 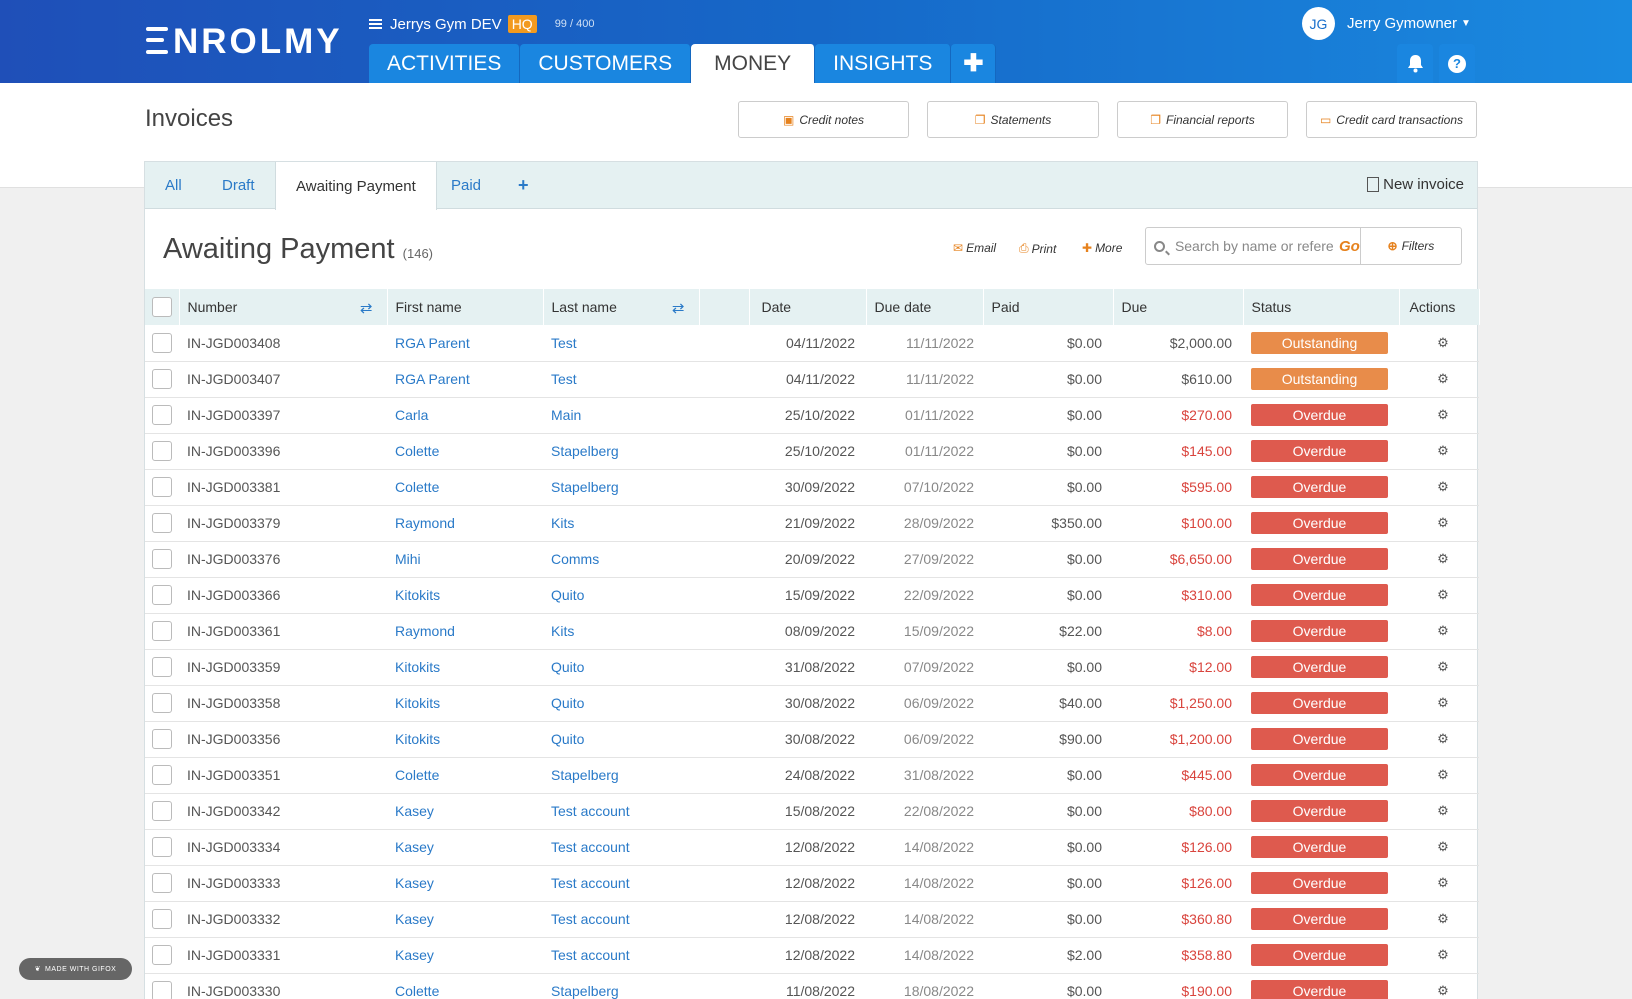 I want to click on nav-tab-money: MONEY, so click(x=753, y=63).